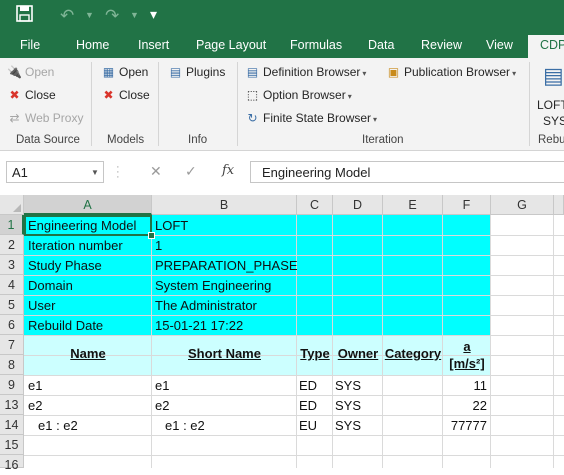 This screenshot has height=475, width=564. I want to click on save-icon, so click(24, 16).